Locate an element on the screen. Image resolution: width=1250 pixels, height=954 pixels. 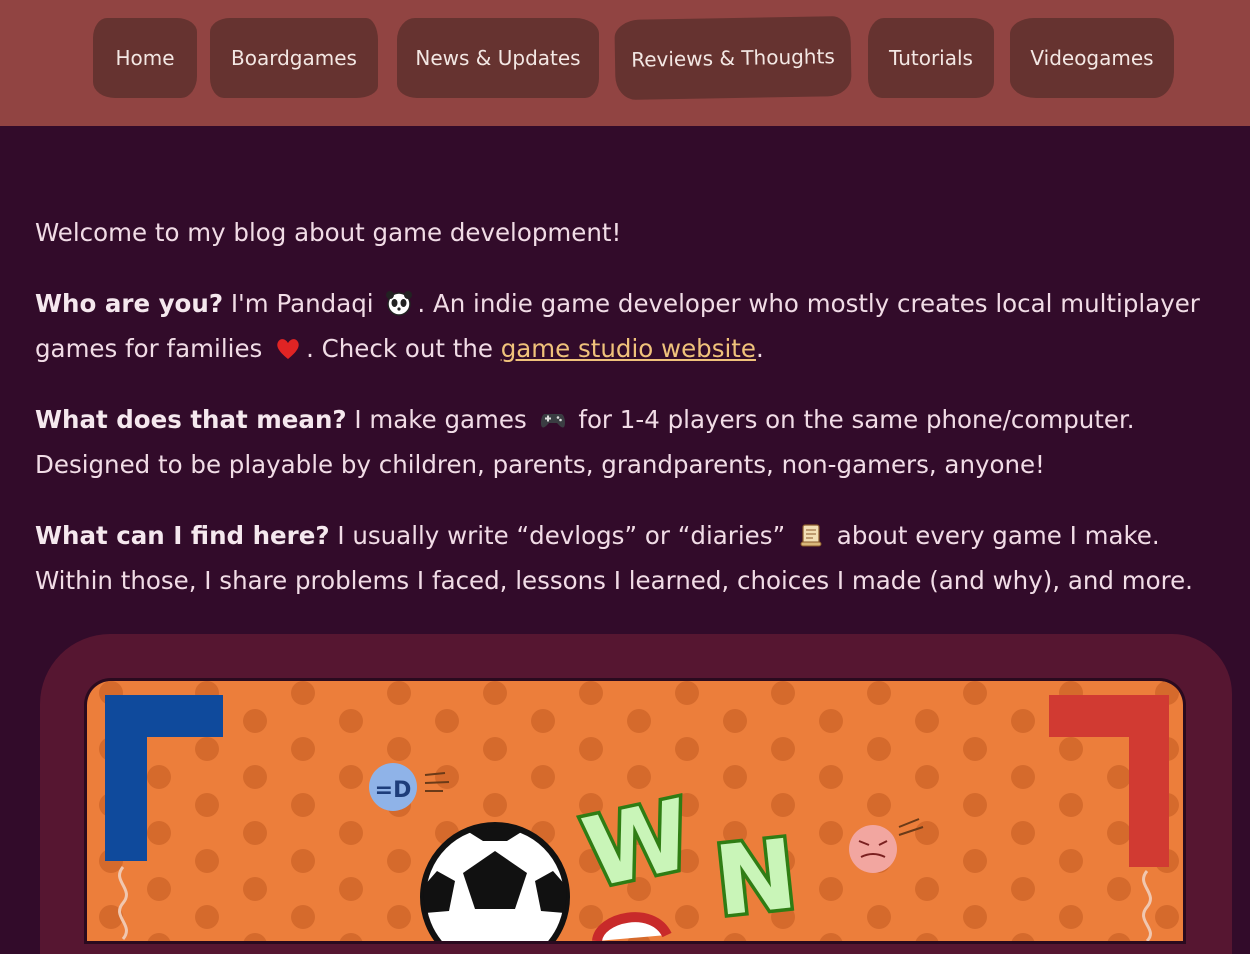
letter-n: N is located at coordinates (755, 878).